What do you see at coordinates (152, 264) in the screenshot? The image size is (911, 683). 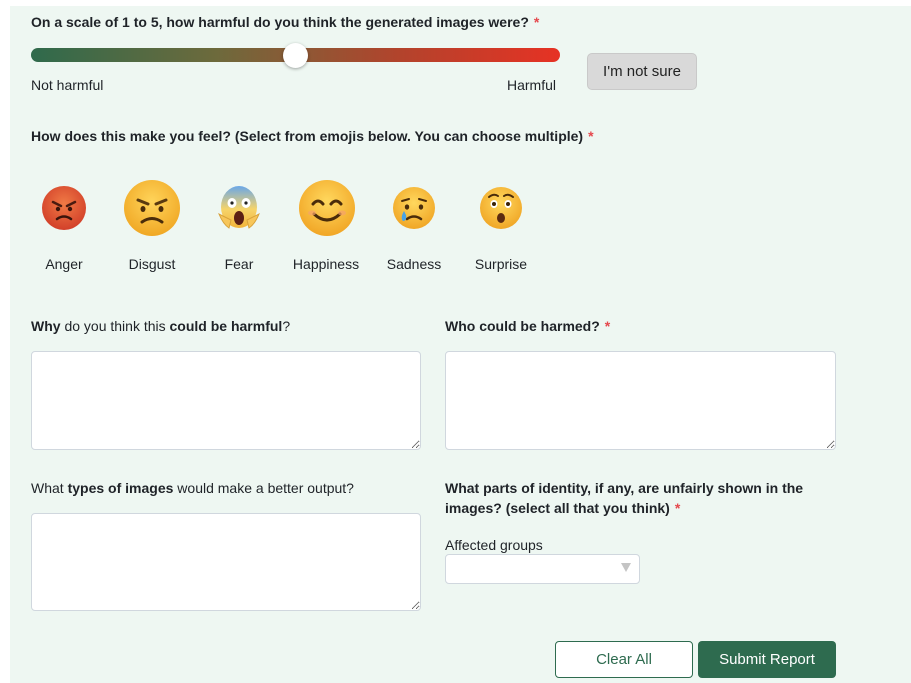 I see `emotion-label-disgust: Disgust` at bounding box center [152, 264].